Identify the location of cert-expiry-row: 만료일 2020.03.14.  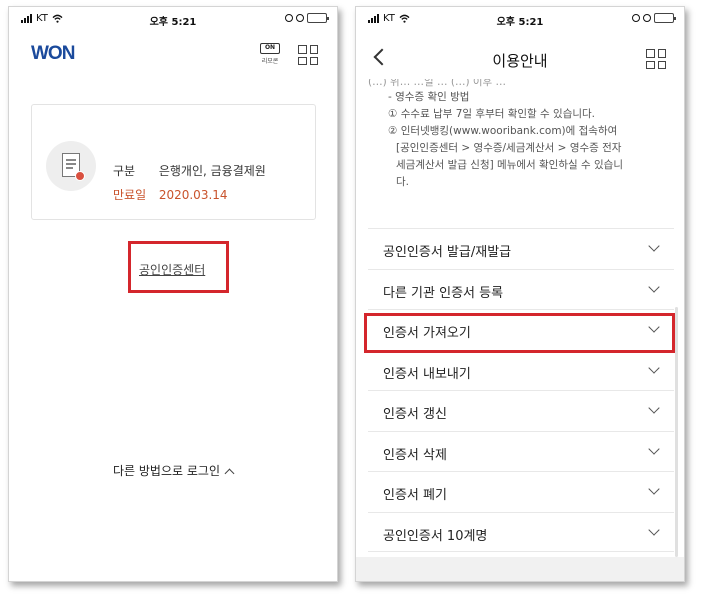
(170, 194).